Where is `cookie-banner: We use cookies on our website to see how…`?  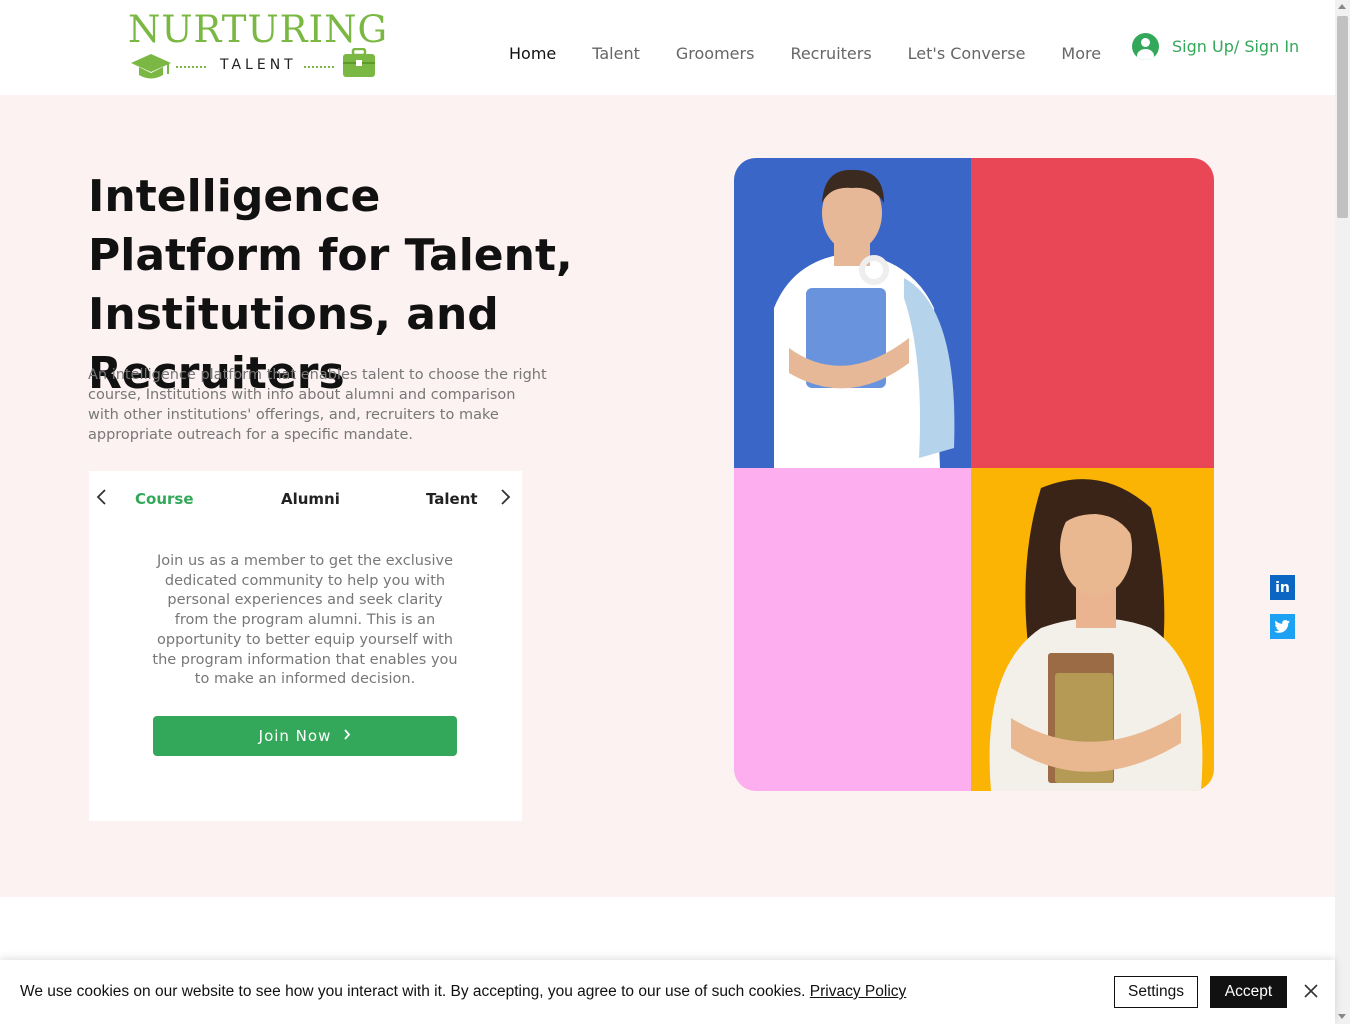 cookie-banner: We use cookies on our website to see how… is located at coordinates (667, 992).